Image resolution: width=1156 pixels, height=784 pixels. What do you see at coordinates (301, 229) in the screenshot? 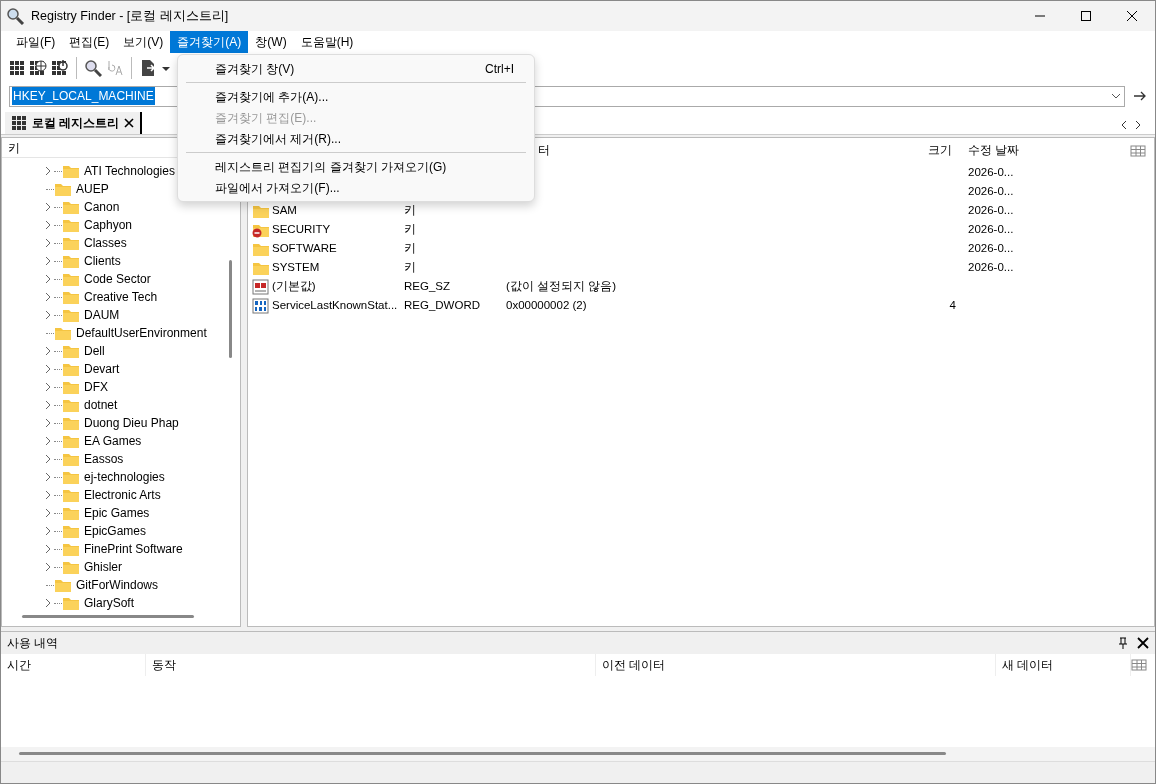
I see `value-name: SECURITY` at bounding box center [301, 229].